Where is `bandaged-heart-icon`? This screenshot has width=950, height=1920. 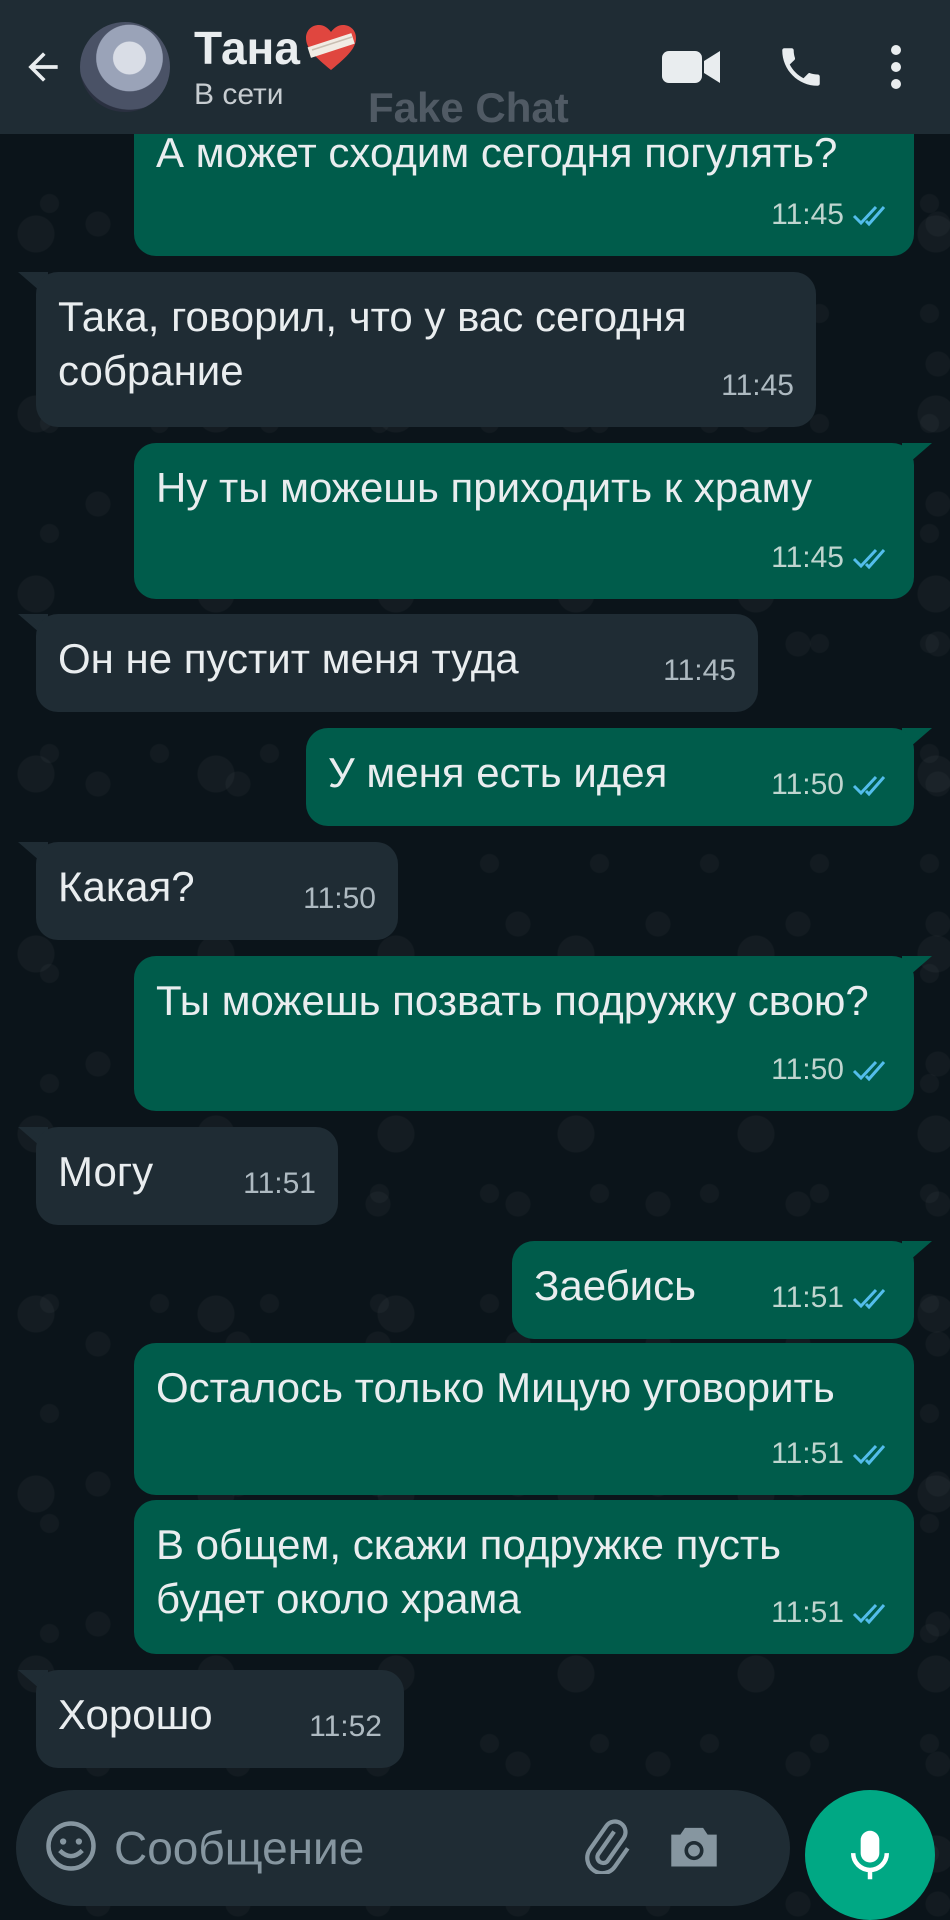
bandaged-heart-icon is located at coordinates (330, 47).